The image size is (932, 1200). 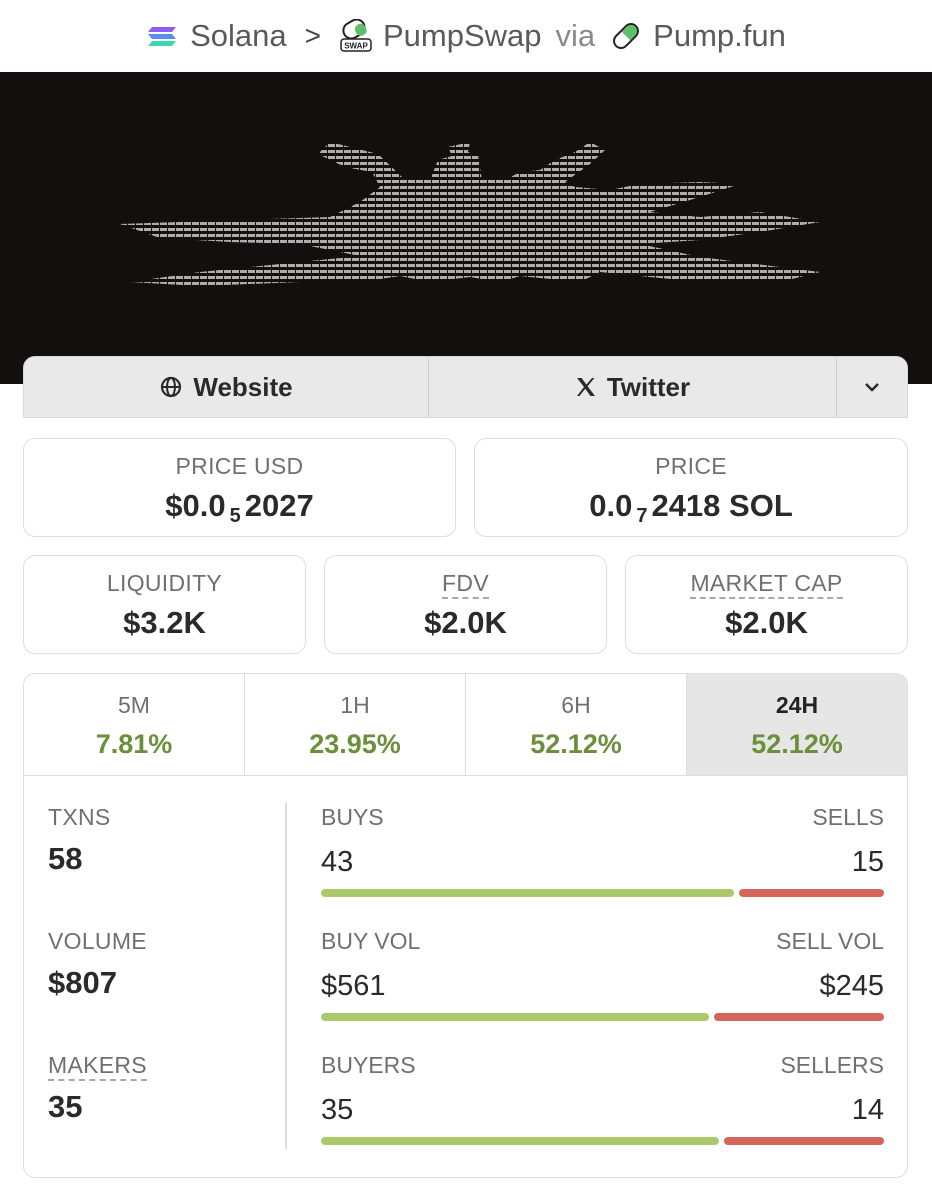 I want to click on chevron-down-icon, so click(x=872, y=387).